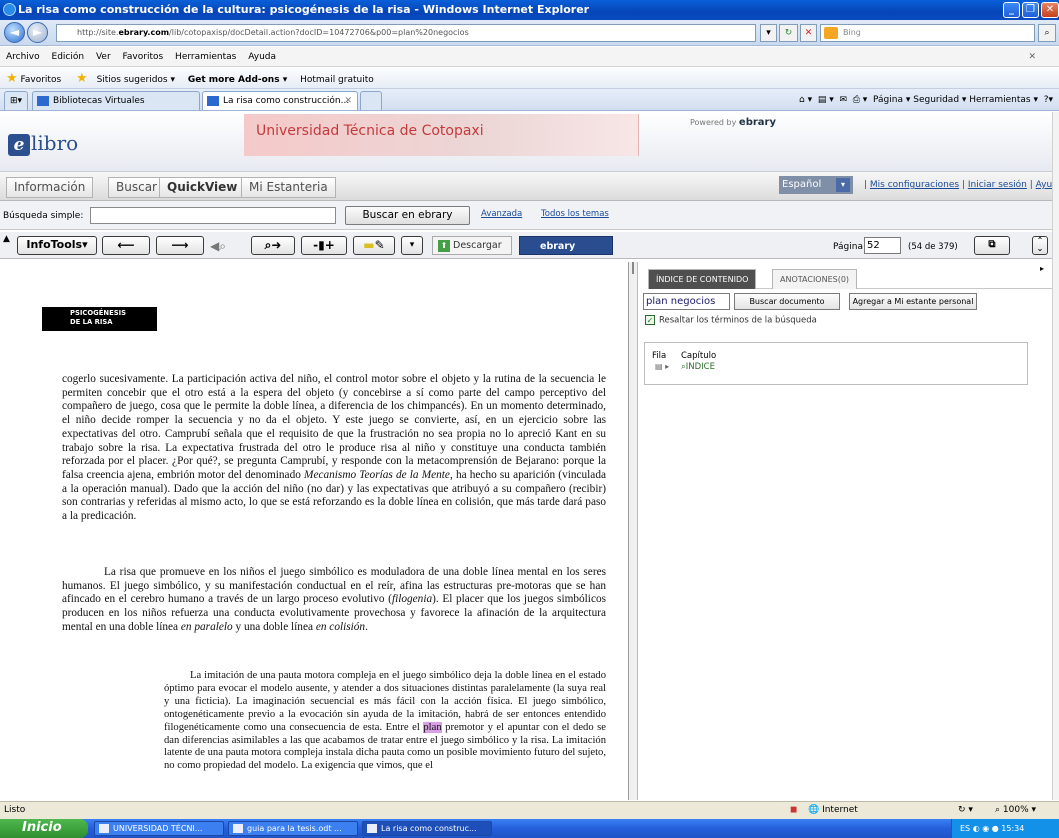  What do you see at coordinates (57, 245) in the screenshot?
I see `infotools-button: InfoTools▾` at bounding box center [57, 245].